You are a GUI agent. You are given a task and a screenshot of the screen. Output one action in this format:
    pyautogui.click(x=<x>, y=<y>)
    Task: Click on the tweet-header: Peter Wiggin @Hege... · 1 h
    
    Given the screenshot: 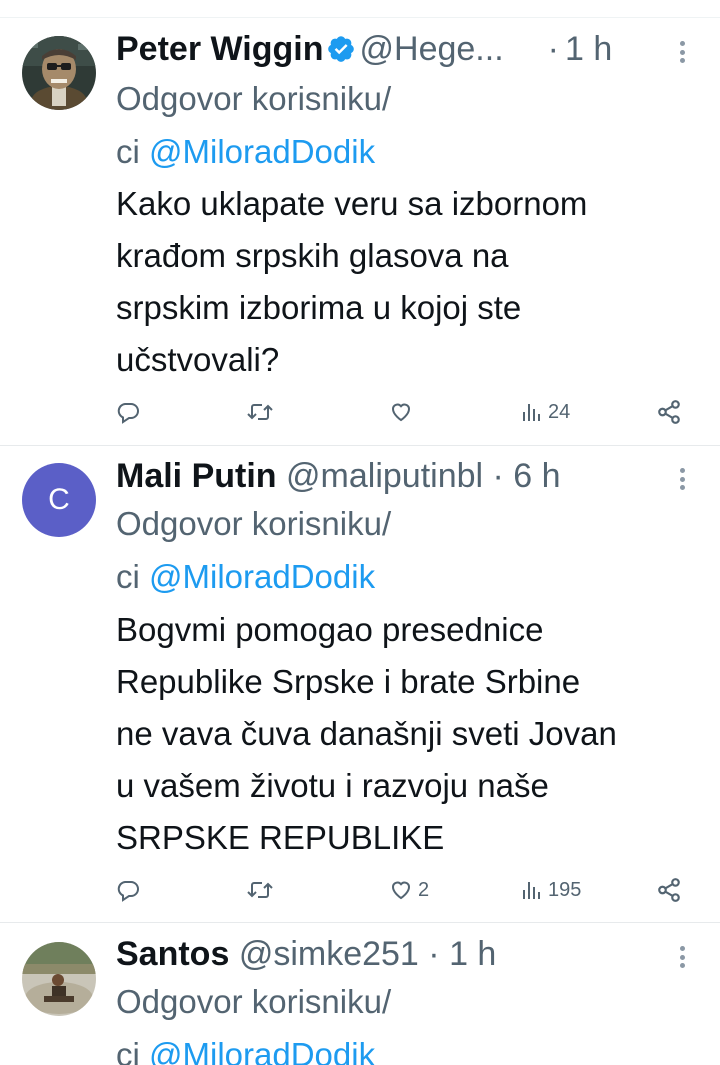 What is the action you would take?
    pyautogui.click(x=388, y=49)
    